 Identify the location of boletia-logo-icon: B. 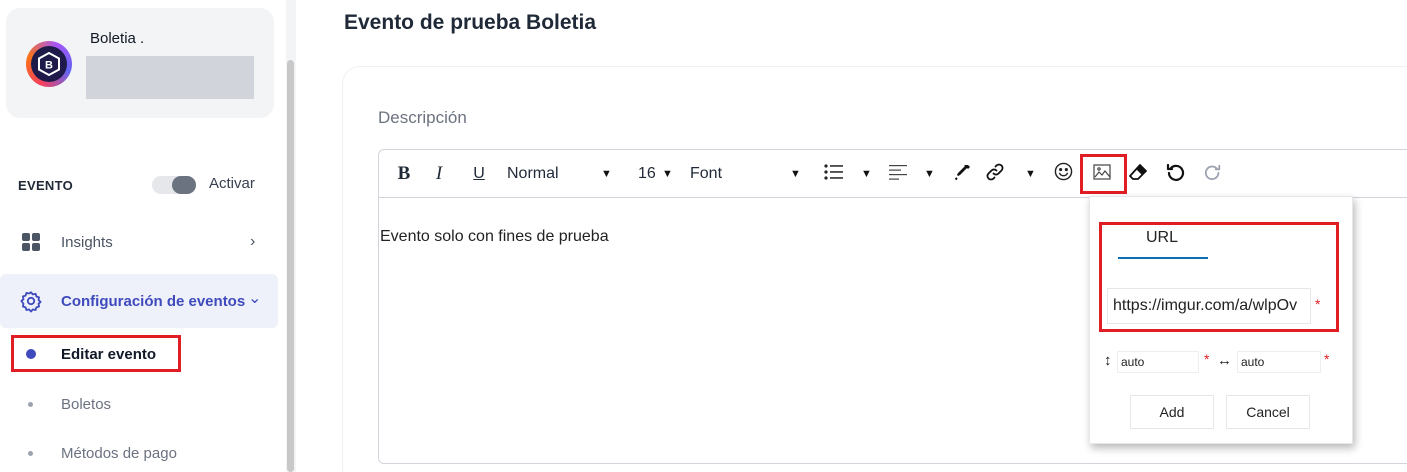
(49, 64).